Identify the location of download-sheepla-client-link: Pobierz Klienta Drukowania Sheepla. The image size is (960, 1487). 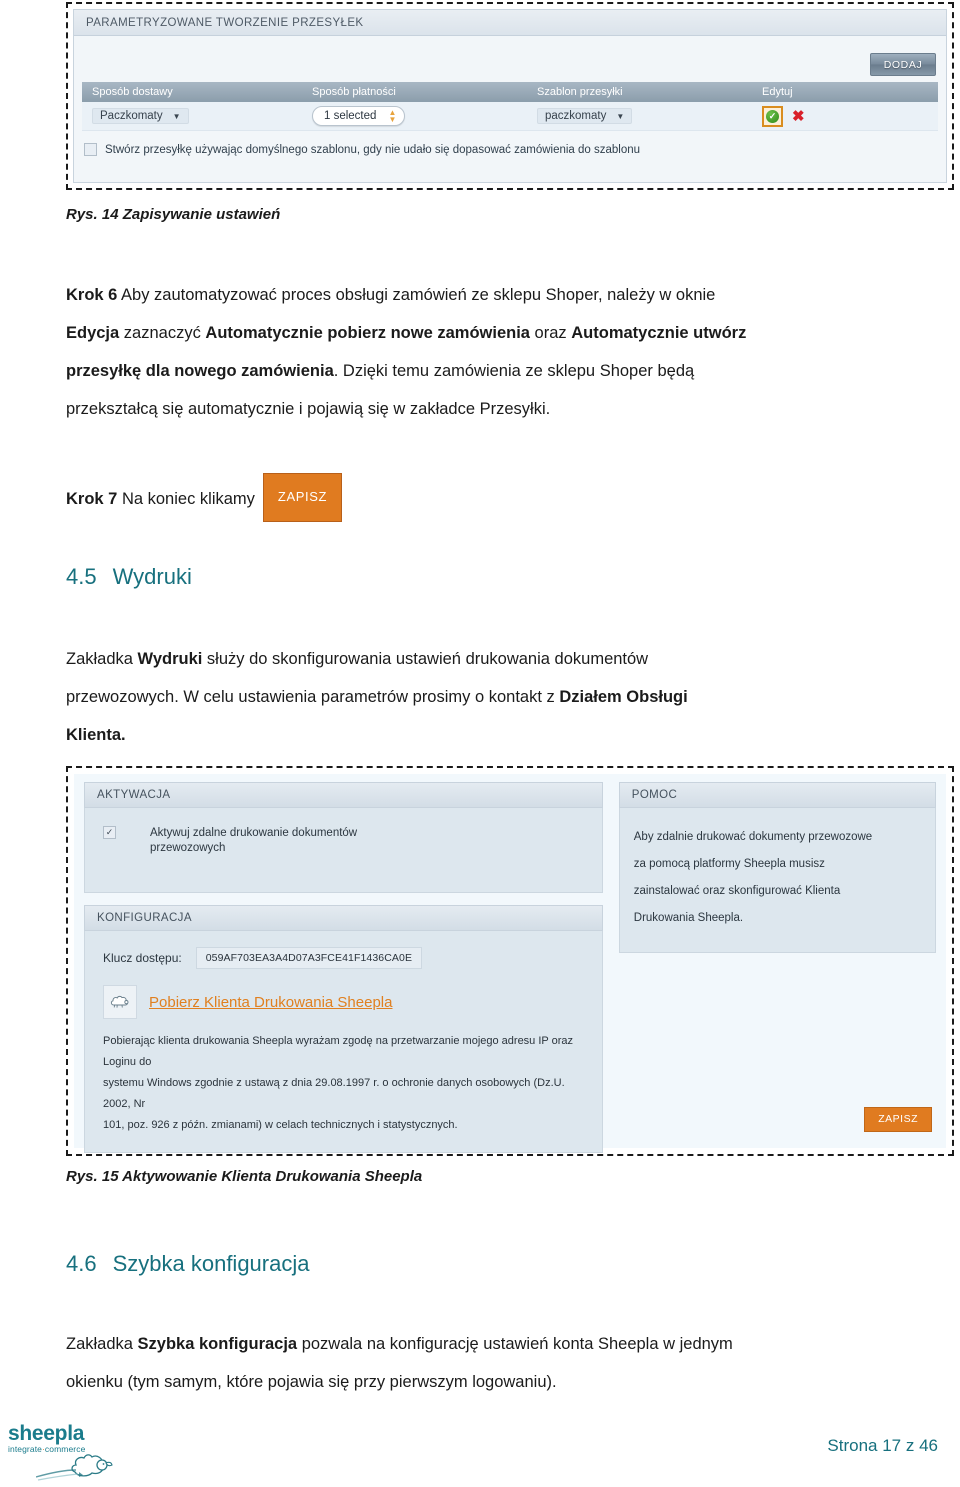
(270, 1002).